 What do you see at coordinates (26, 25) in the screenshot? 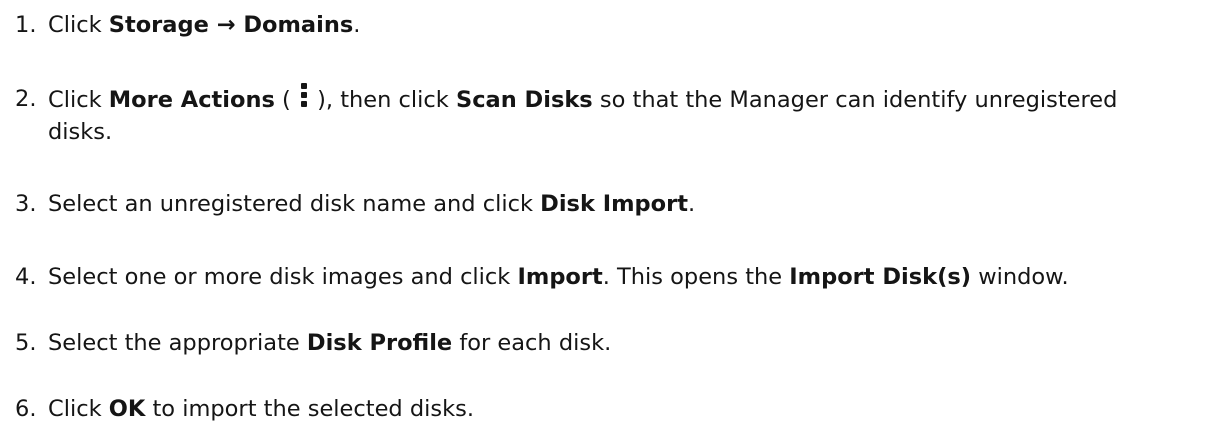
I see `step-number: 1.` at bounding box center [26, 25].